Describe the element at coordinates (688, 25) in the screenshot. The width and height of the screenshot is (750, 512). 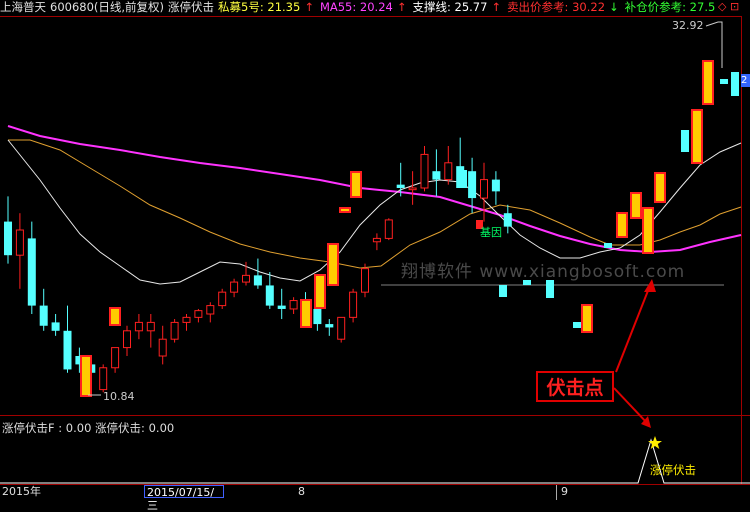
I see `high-price-label: 32.92` at that location.